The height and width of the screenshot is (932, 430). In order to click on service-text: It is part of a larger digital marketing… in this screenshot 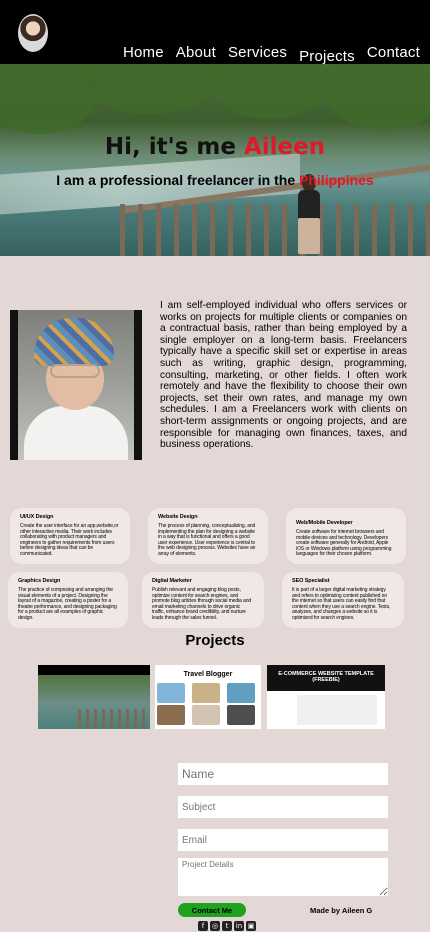, I will do `click(341, 604)`.